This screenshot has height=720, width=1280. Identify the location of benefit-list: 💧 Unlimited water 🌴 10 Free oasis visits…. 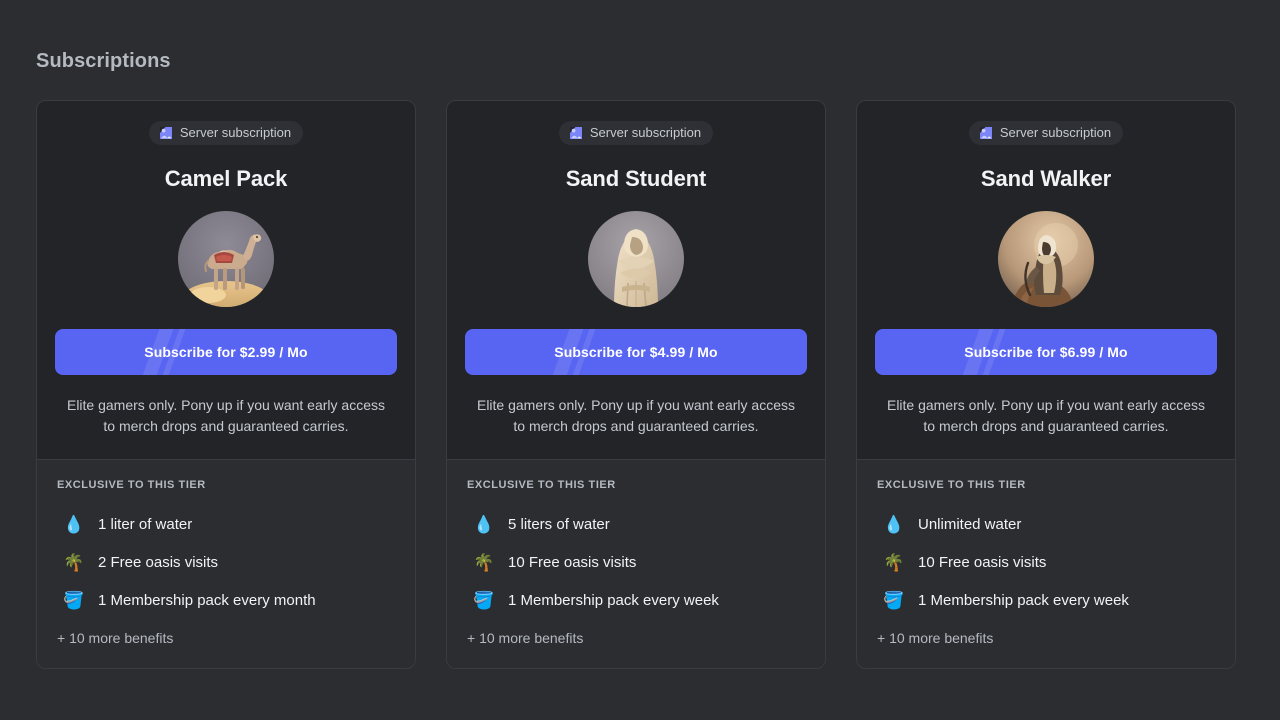
(1046, 563).